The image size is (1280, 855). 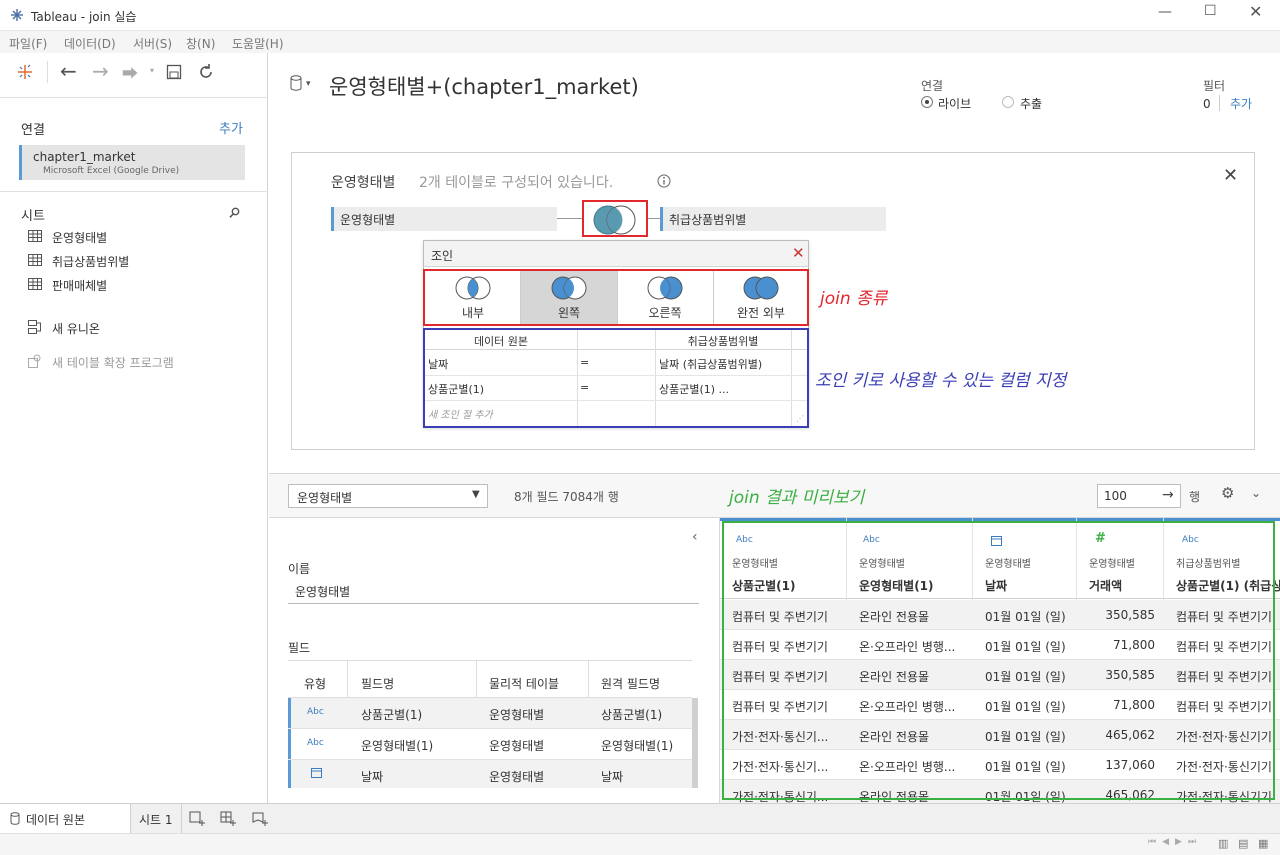 What do you see at coordinates (33, 130) in the screenshot?
I see `connections-label: 연결` at bounding box center [33, 130].